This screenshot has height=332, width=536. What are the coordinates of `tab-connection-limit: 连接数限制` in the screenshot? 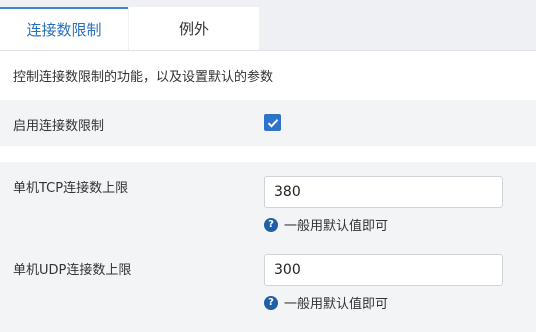 It's located at (64, 28).